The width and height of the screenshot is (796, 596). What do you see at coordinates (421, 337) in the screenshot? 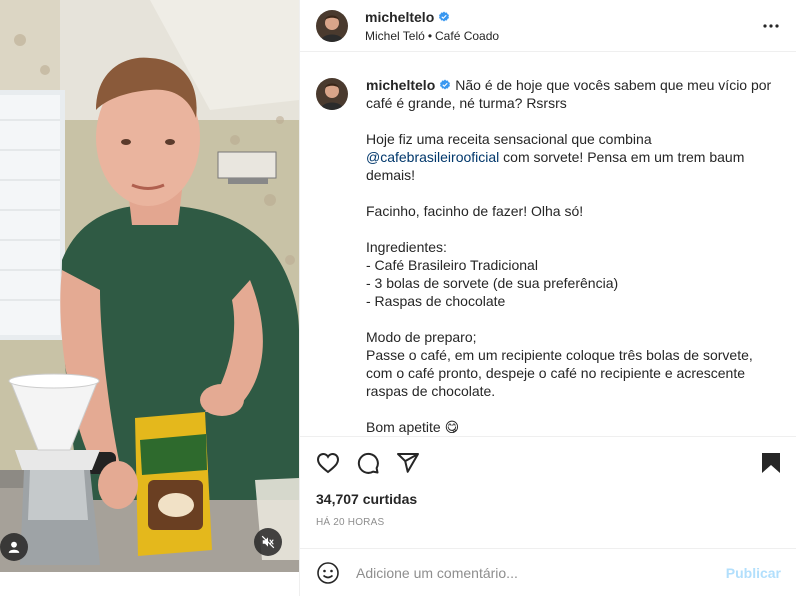
I see `caption-text-line: Modo de preparo;` at bounding box center [421, 337].